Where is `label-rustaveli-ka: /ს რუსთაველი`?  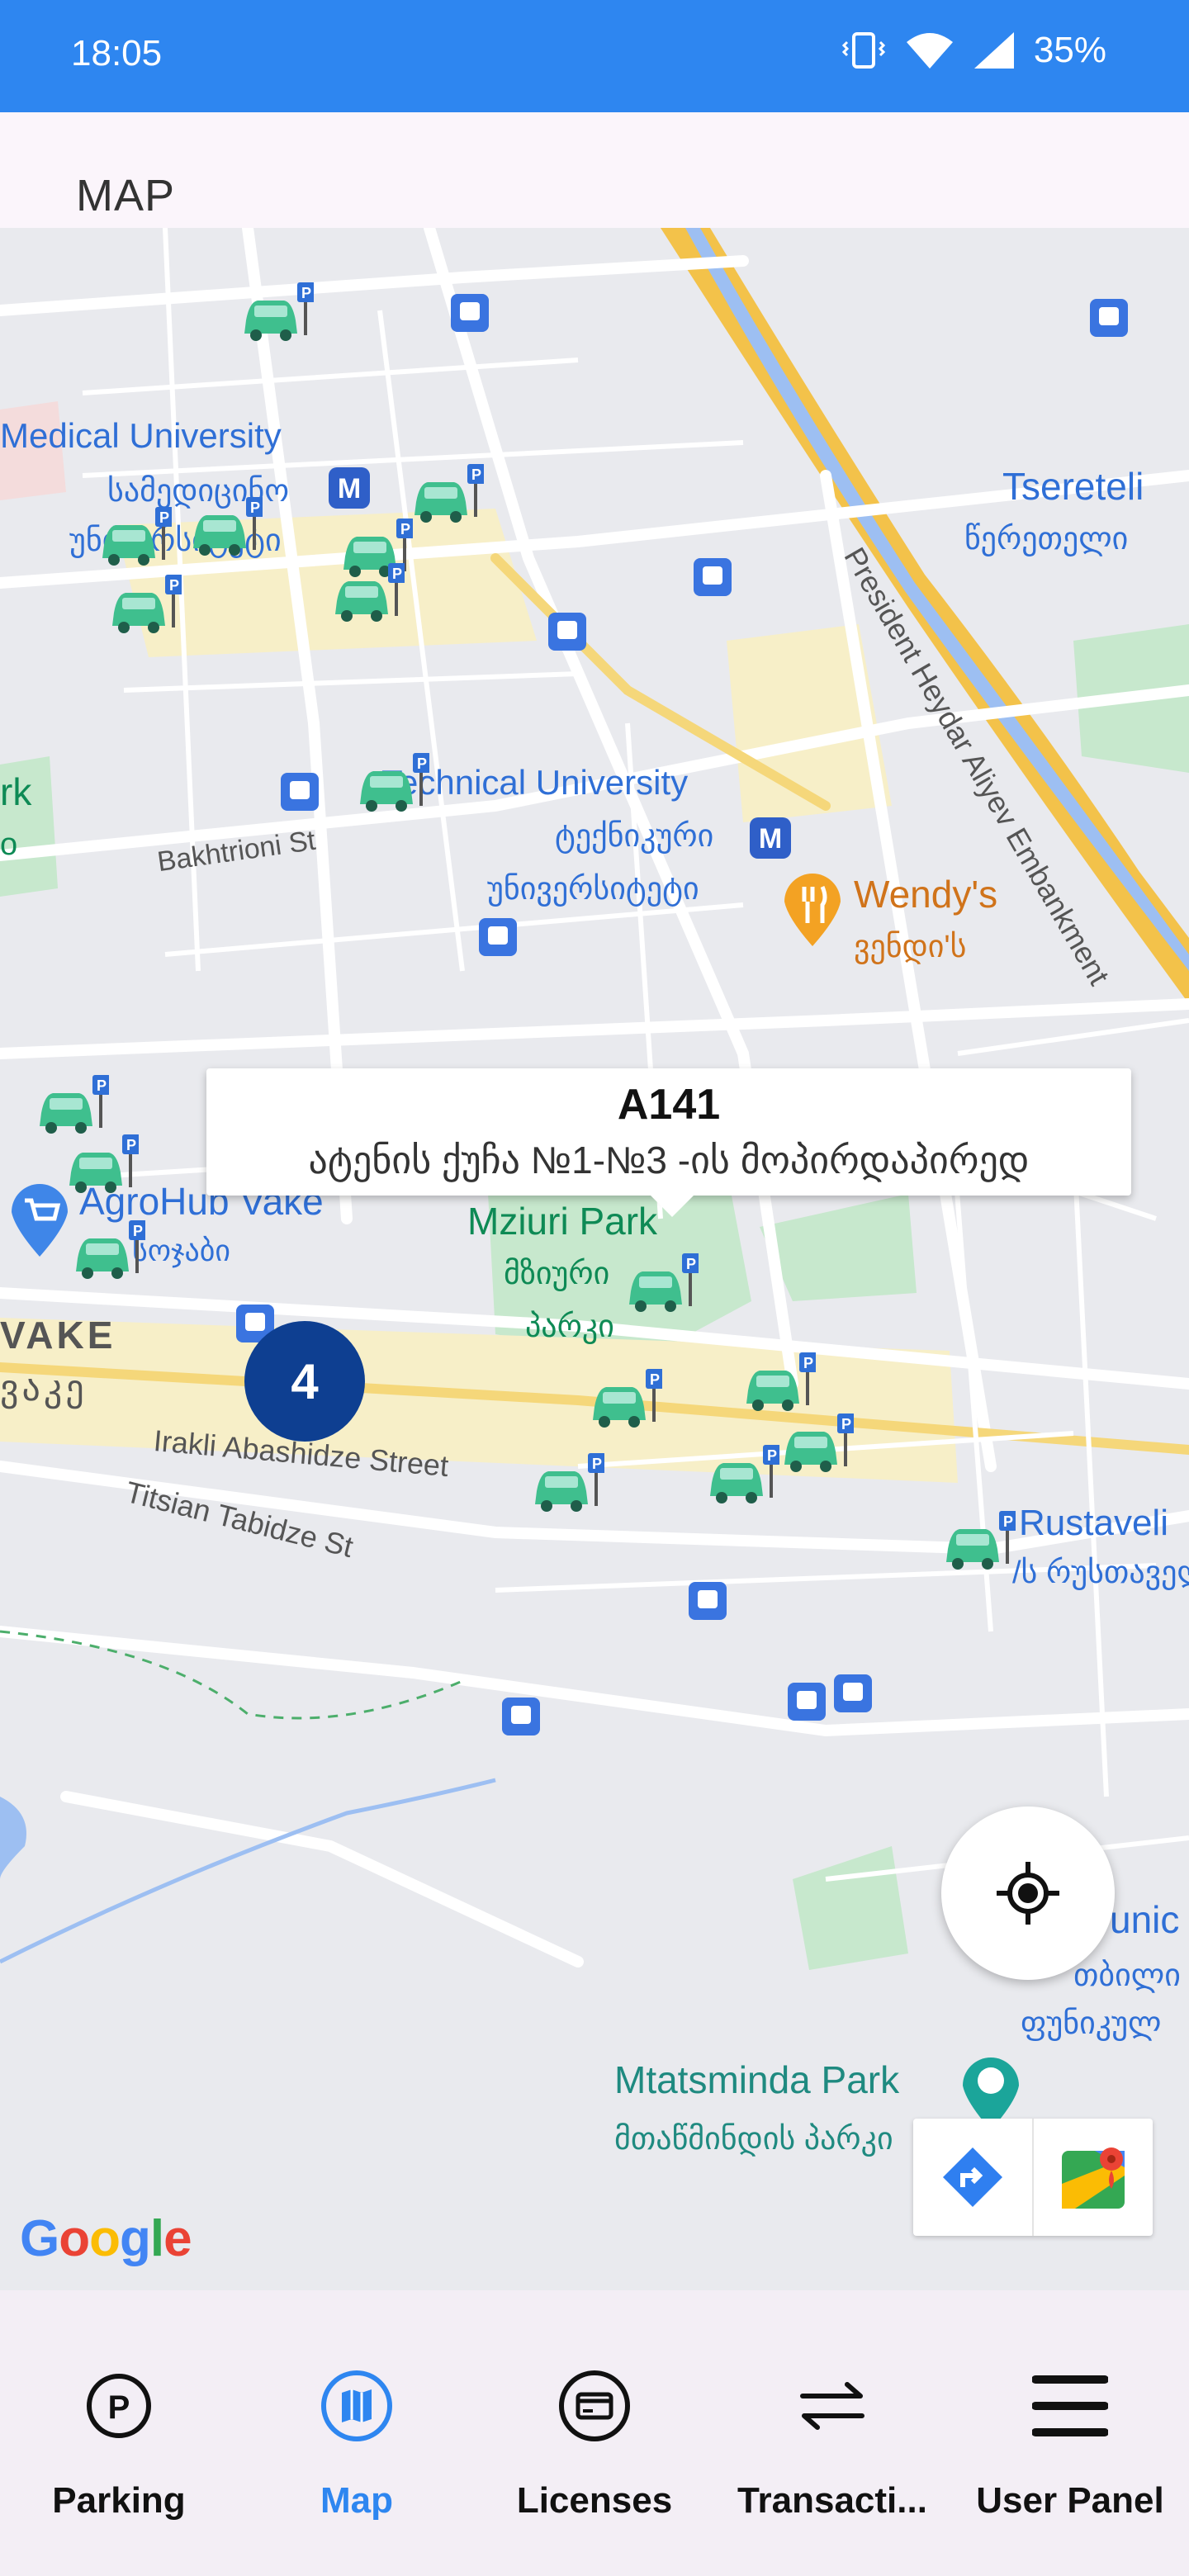 label-rustaveli-ka: /ს რუსთაველი is located at coordinates (1100, 1573).